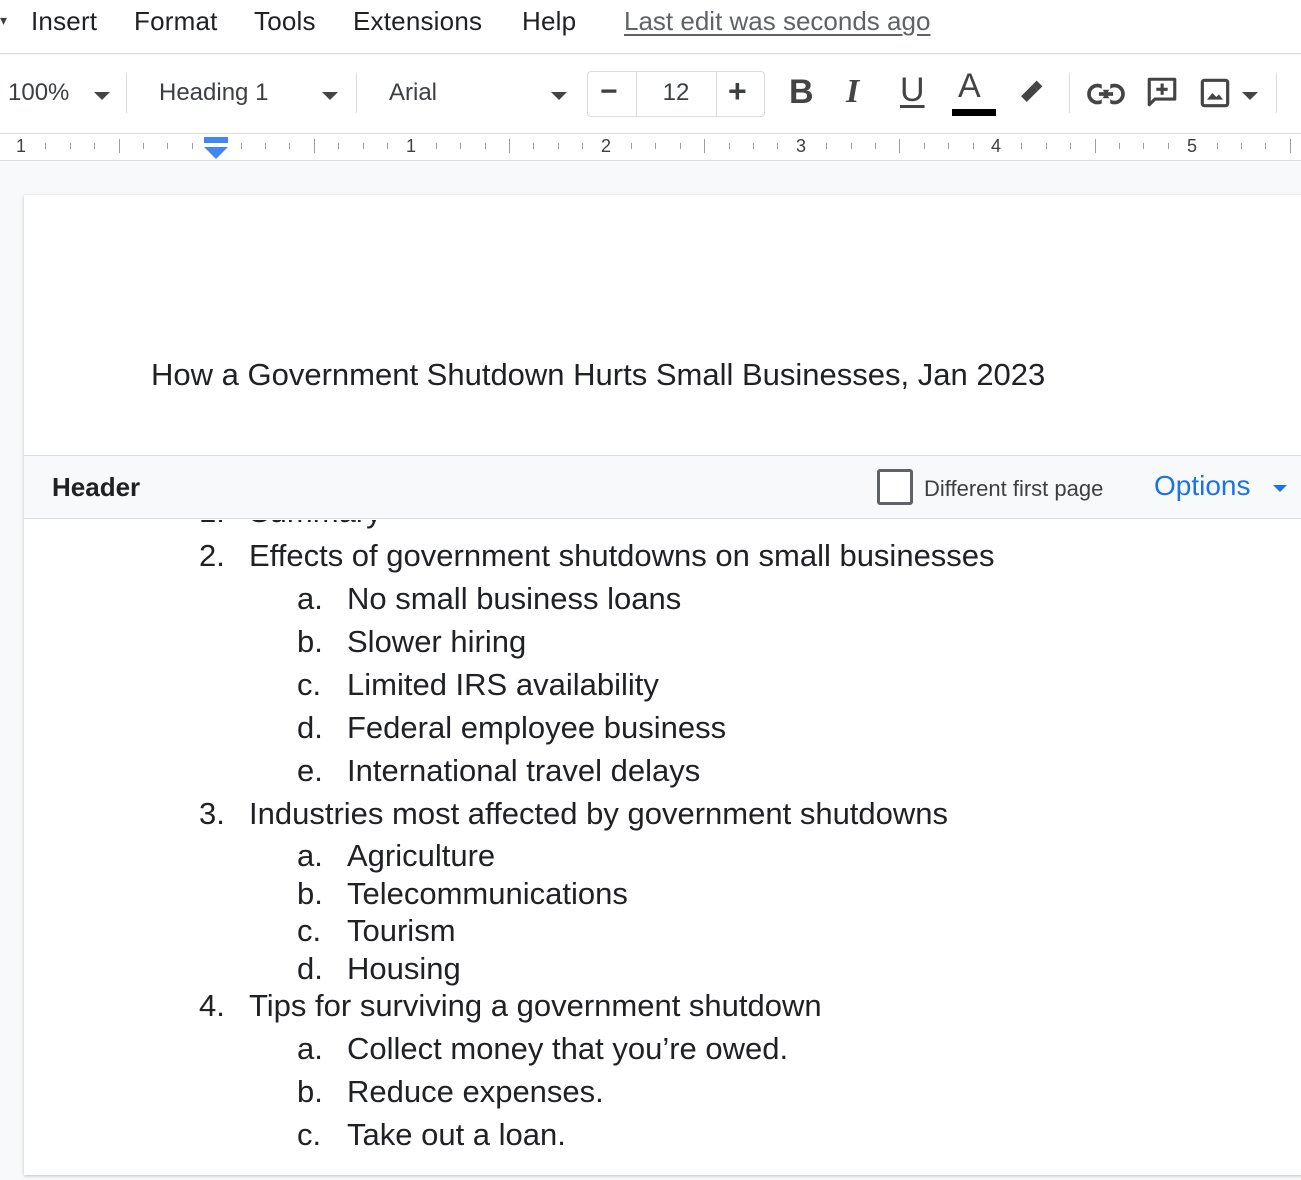 This screenshot has height=1180, width=1301. What do you see at coordinates (216, 149) in the screenshot?
I see `indent-marker-icon` at bounding box center [216, 149].